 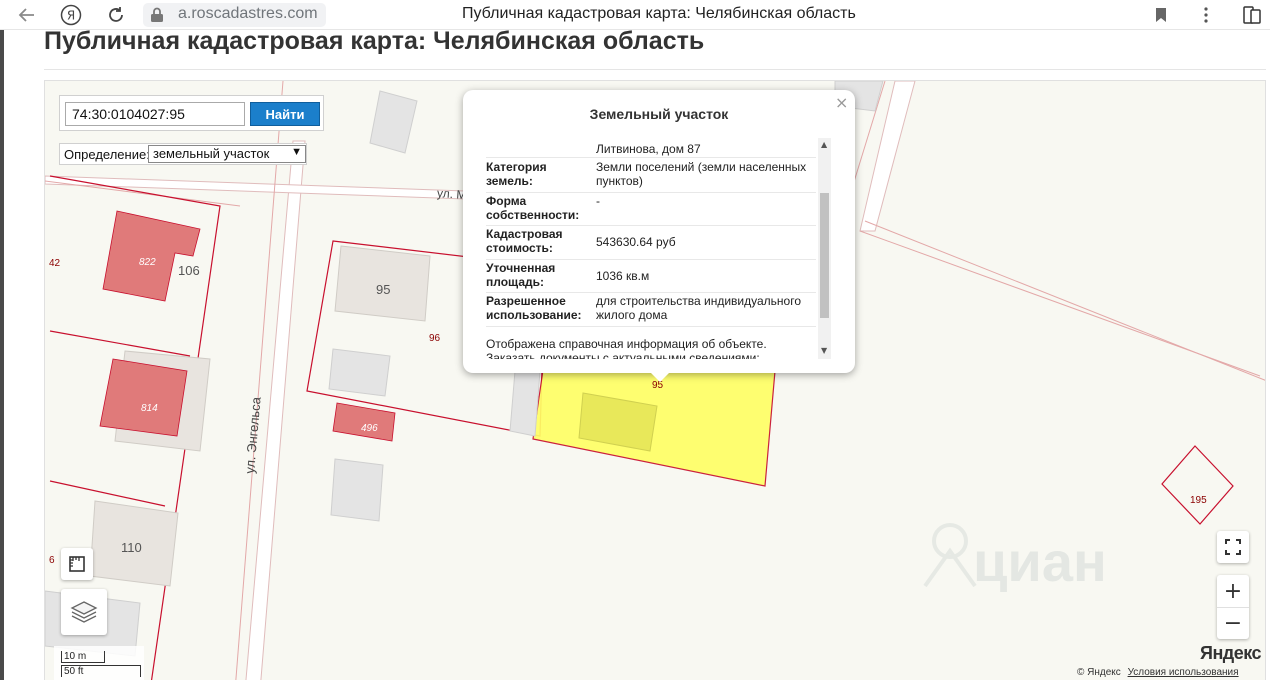 I want to click on yandex-browser-icon: Я, so click(x=71, y=15).